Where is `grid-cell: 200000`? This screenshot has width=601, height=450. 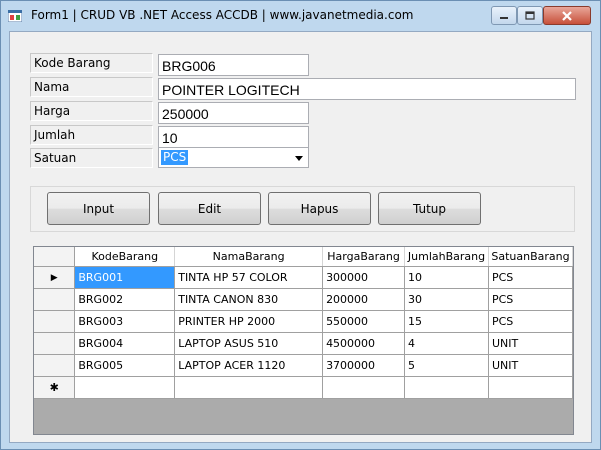
grid-cell: 200000 is located at coordinates (364, 299).